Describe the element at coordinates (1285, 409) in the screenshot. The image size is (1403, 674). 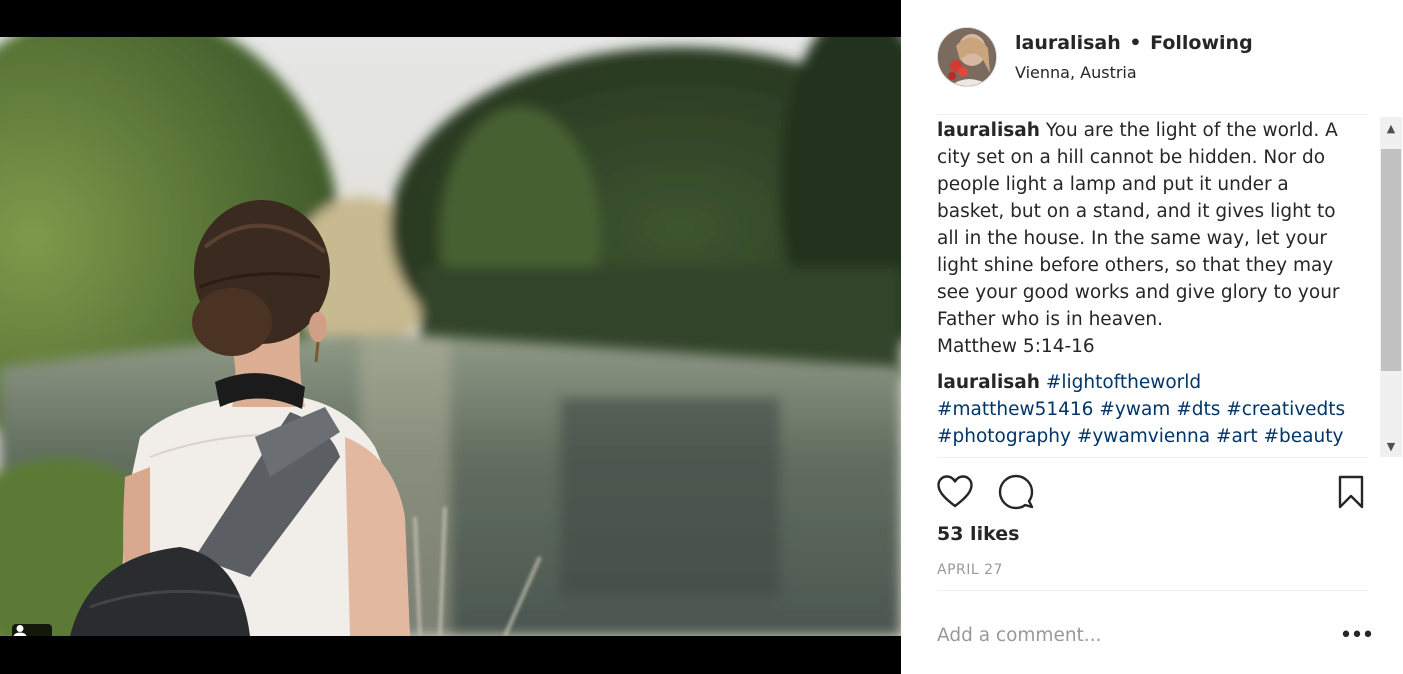
I see `hashtag-link: #creativedts` at that location.